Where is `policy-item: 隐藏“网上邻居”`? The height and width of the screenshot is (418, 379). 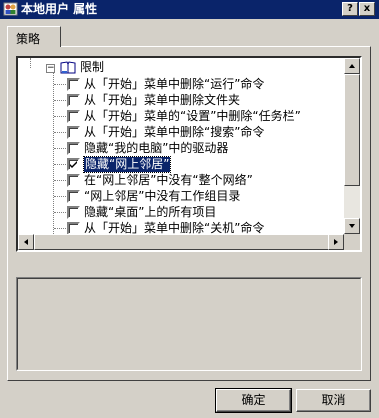
policy-item: 隐藏“网上邻居” is located at coordinates (181, 164).